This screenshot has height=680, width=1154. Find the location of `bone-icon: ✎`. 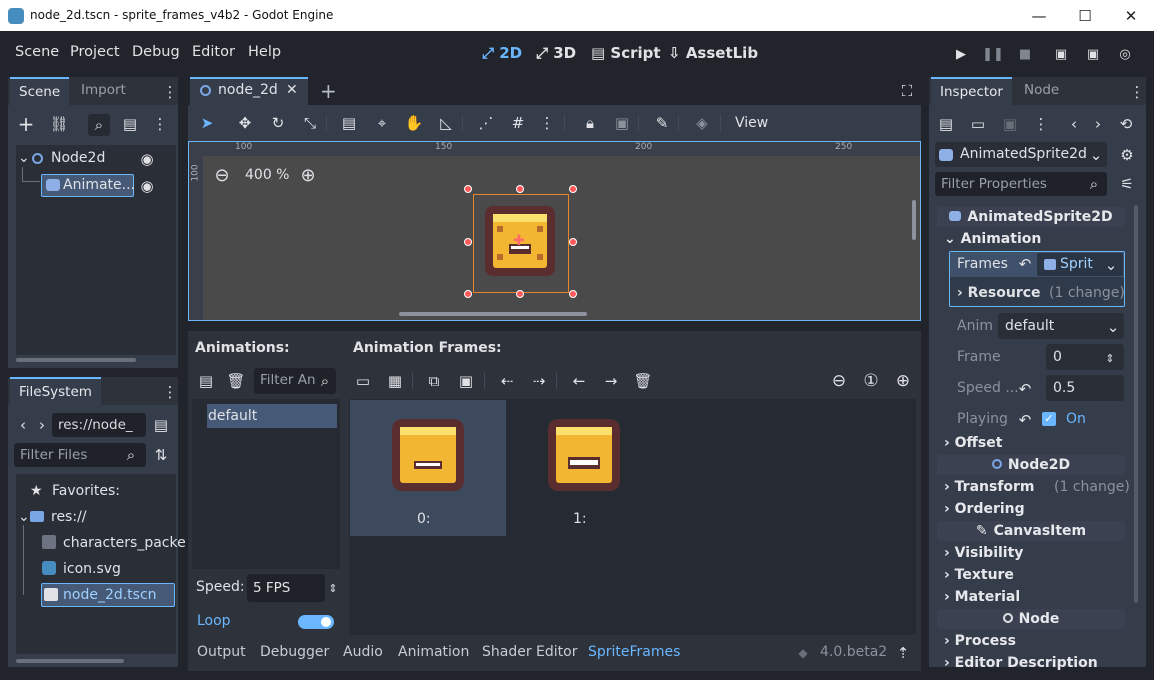

bone-icon: ✎ is located at coordinates (662, 123).